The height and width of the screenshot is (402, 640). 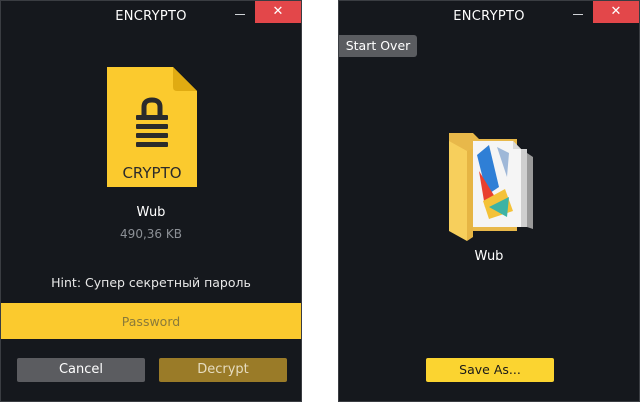 What do you see at coordinates (223, 370) in the screenshot?
I see `decrypt-button: Decrypt` at bounding box center [223, 370].